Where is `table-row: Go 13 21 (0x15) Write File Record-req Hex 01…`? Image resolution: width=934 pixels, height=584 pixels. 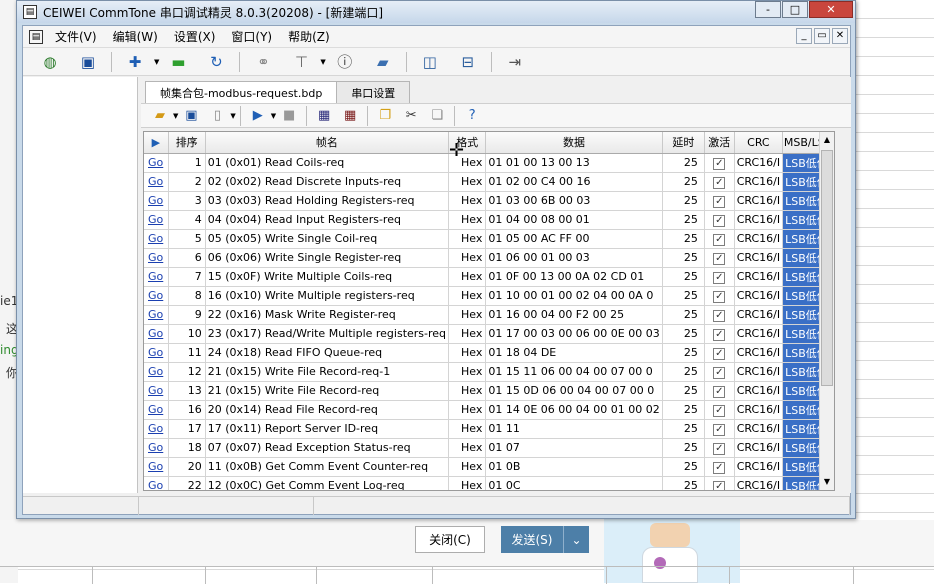 table-row: Go 13 21 (0x15) Write File Record-req Hex 01… is located at coordinates (489, 391).